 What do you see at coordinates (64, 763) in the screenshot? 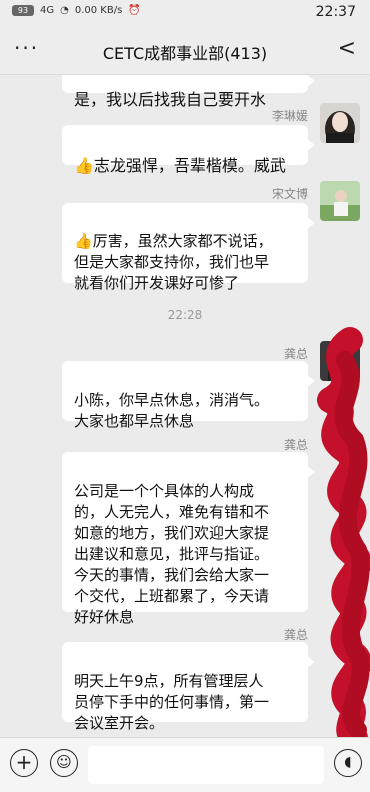
I see `emoji-icon: ☺` at bounding box center [64, 763].